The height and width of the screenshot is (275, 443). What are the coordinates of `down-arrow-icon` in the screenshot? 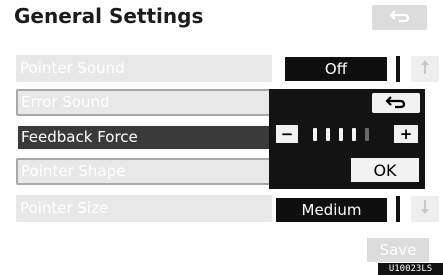 It's located at (425, 209).